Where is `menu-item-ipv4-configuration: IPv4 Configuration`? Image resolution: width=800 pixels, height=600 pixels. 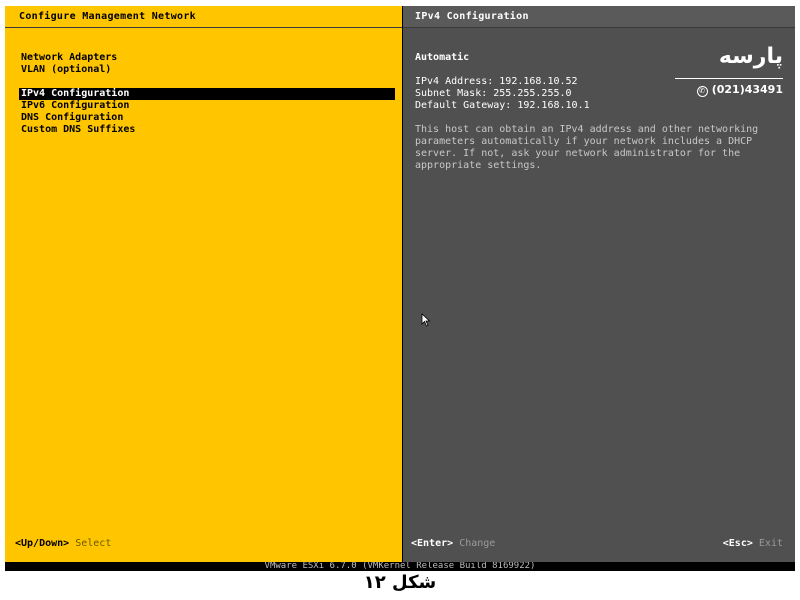
menu-item-ipv4-configuration: IPv4 Configuration is located at coordinates (207, 94).